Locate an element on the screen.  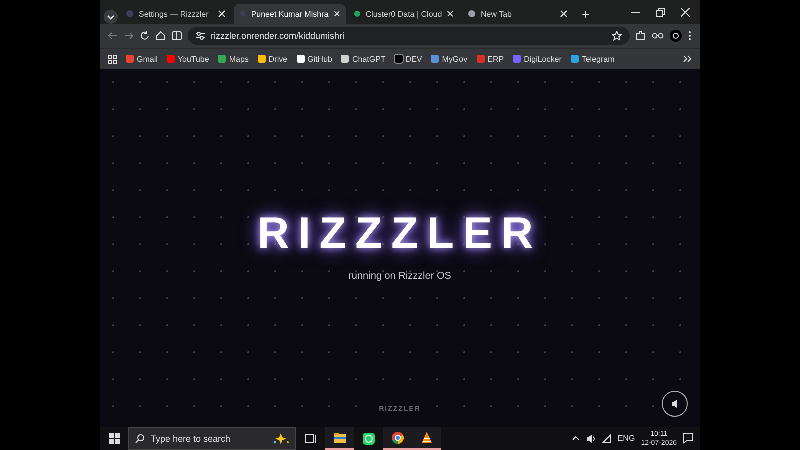
browser-tab: New Tab is located at coordinates (518, 14).